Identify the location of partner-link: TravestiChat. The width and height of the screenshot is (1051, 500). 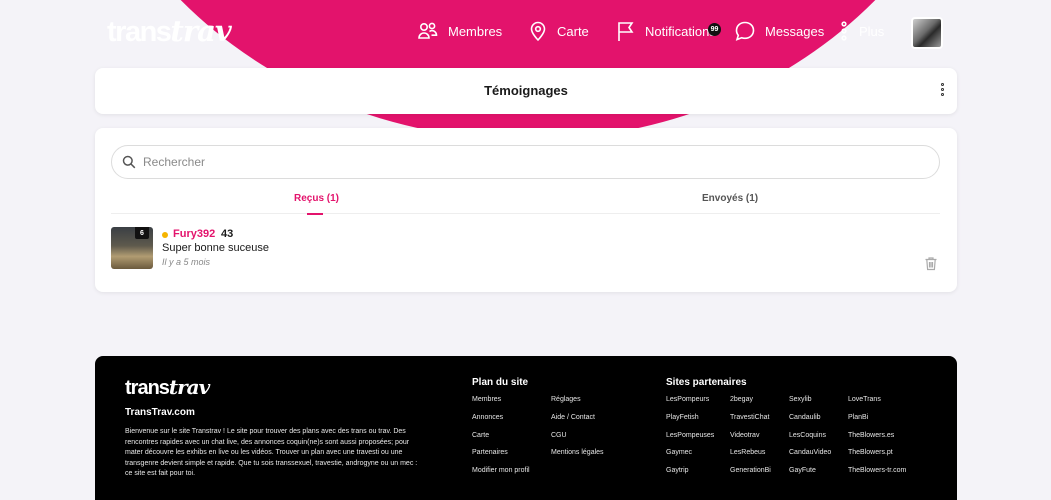
(749, 417).